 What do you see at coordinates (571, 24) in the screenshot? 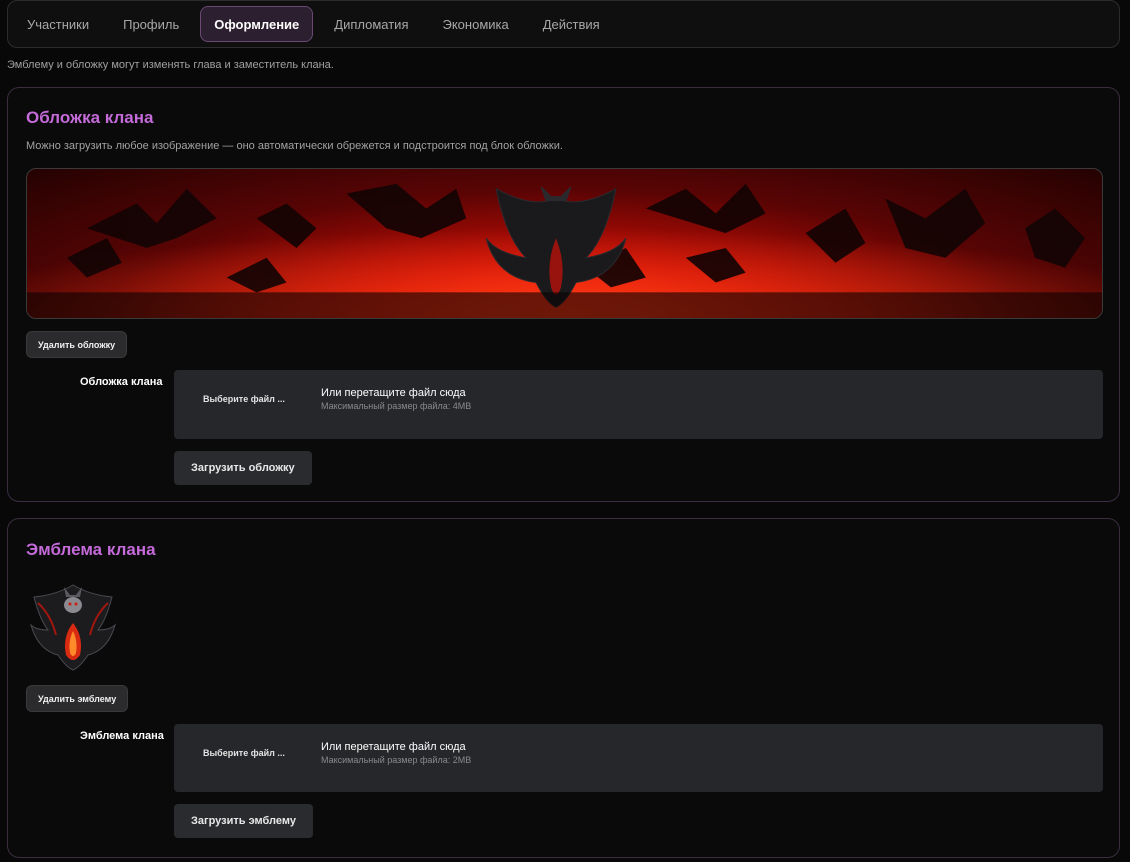
I see `tab-actions: Действия` at bounding box center [571, 24].